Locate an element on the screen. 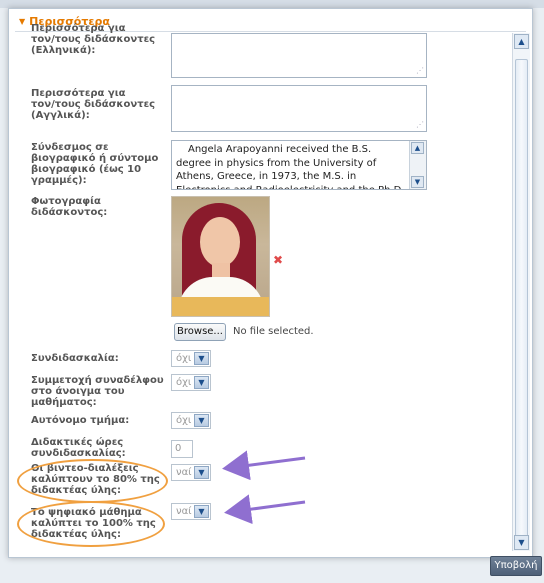 The width and height of the screenshot is (544, 583). submit-button: Υποβολή is located at coordinates (516, 566).